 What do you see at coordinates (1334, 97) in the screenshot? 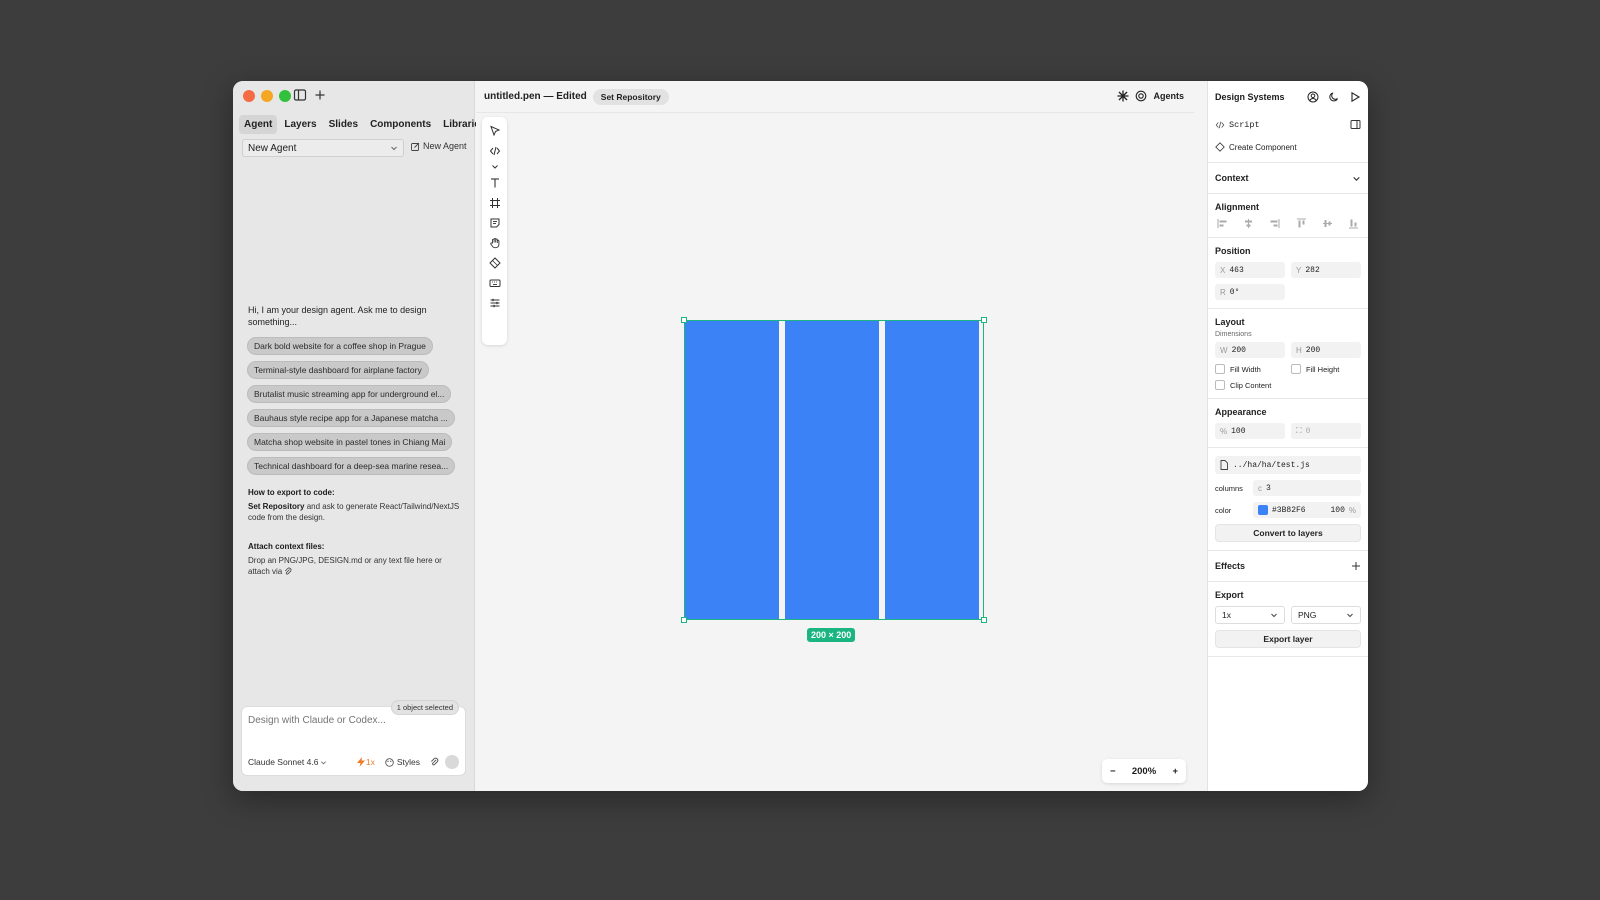
I see `moon-icon` at bounding box center [1334, 97].